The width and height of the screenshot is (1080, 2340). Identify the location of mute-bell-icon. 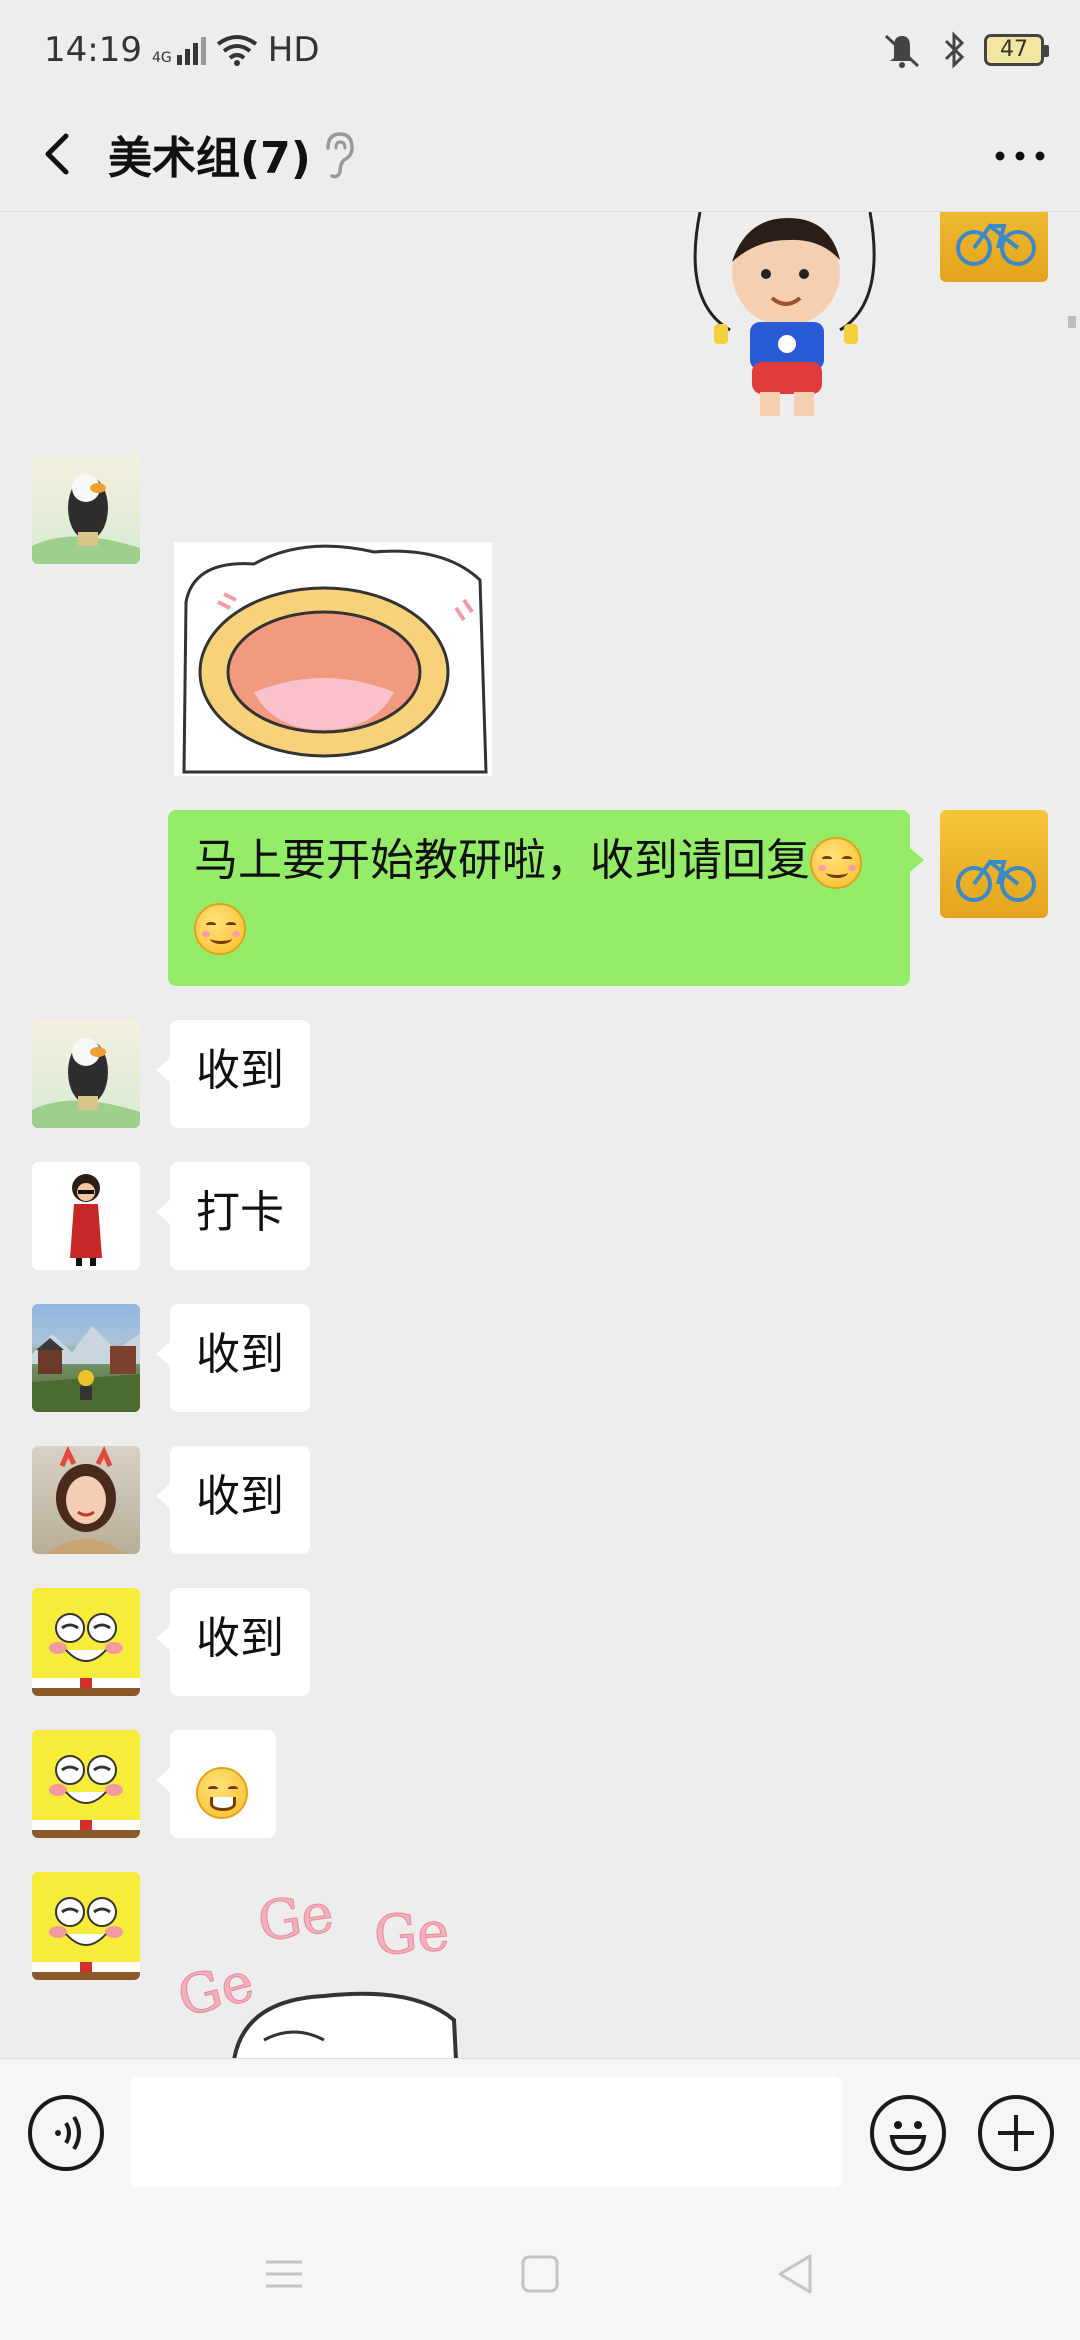
(902, 51).